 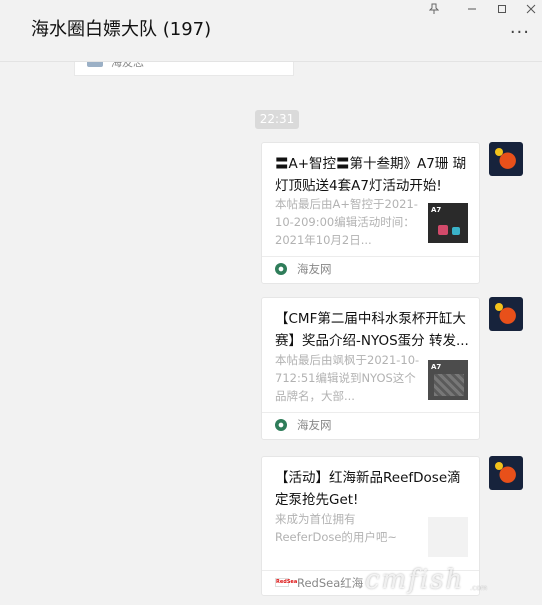 I want to click on previous-card-source: 海友志, so click(x=127, y=65).